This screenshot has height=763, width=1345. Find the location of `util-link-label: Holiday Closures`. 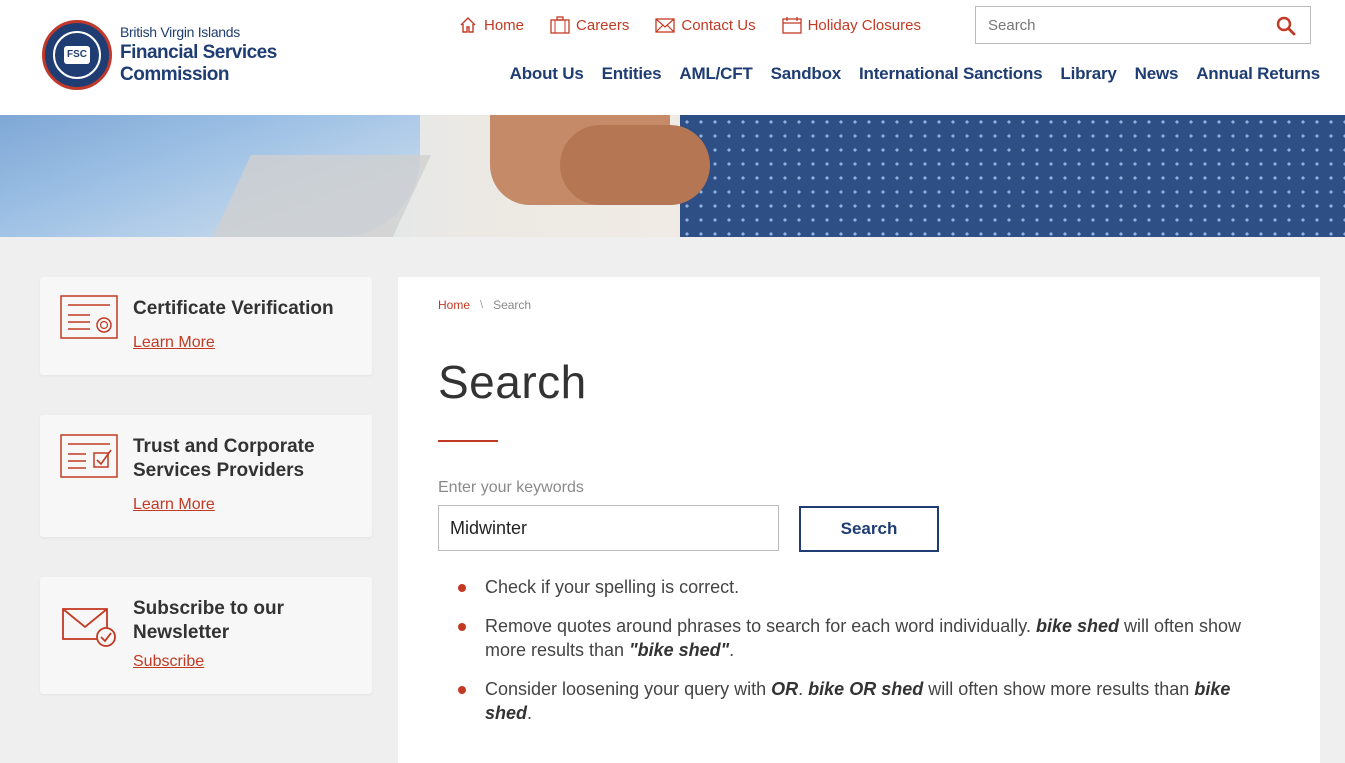

util-link-label: Holiday Closures is located at coordinates (864, 25).